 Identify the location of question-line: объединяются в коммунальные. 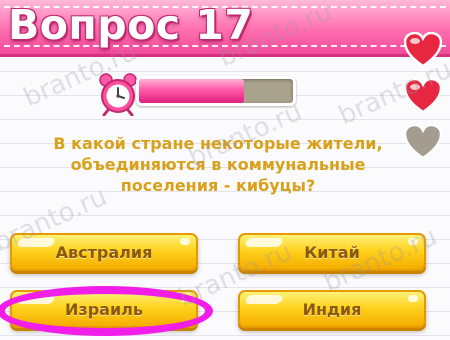
(218, 164).